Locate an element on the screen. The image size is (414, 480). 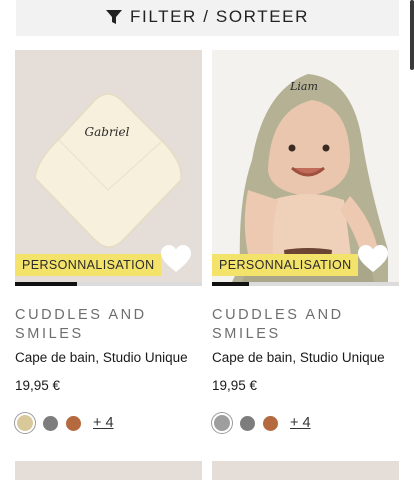
filter-sort-button: FILTER / SORTEER is located at coordinates (207, 18).